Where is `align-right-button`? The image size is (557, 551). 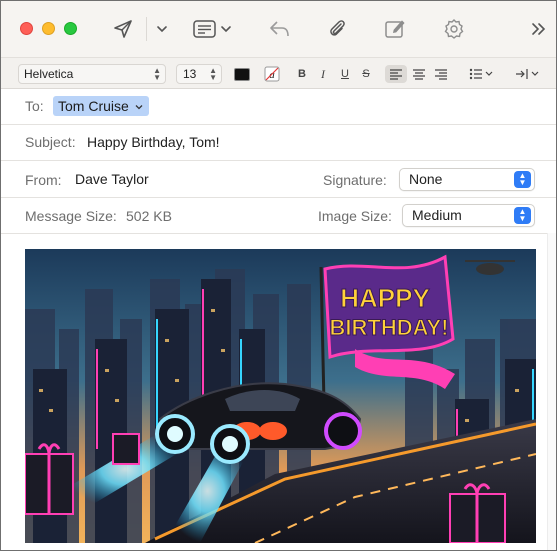
align-right-button is located at coordinates (441, 74).